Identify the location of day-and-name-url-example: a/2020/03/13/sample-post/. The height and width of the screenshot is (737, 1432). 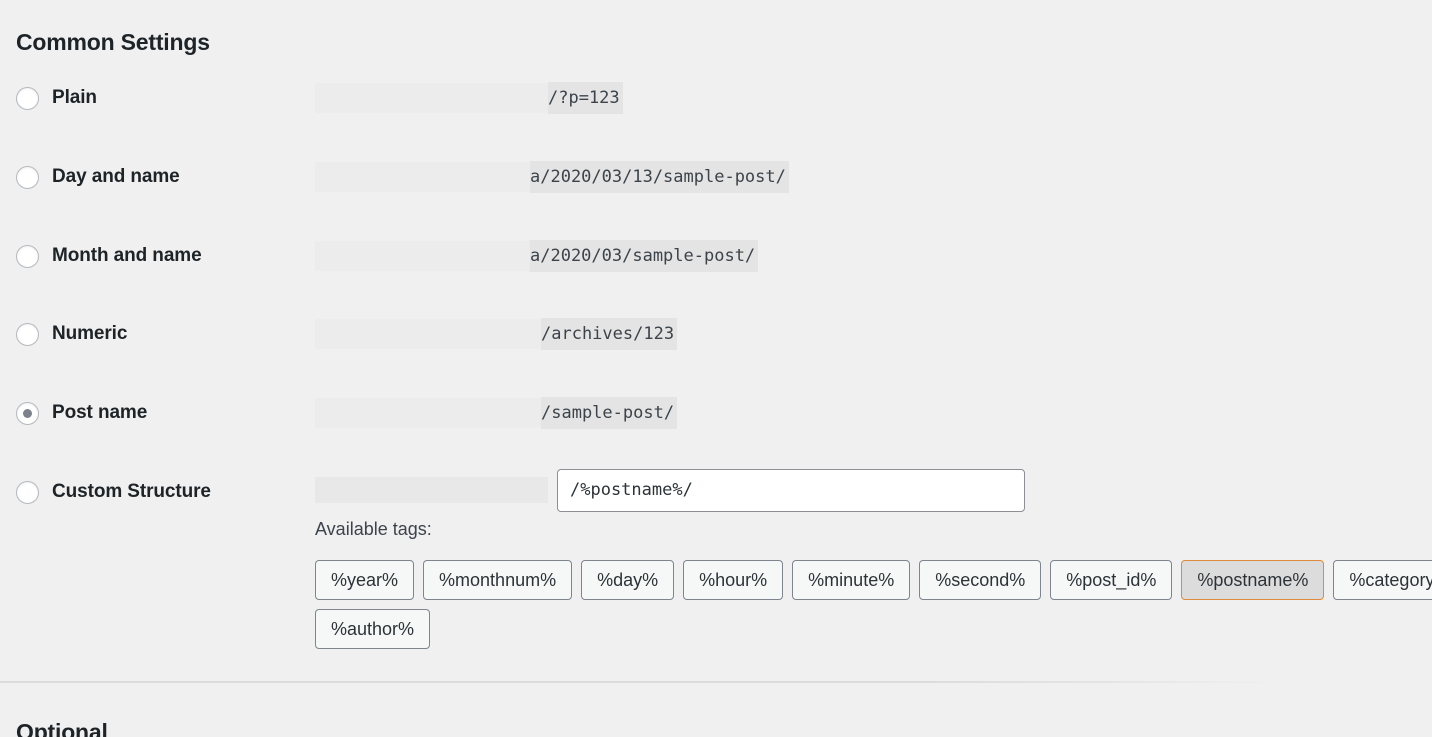
(552, 177).